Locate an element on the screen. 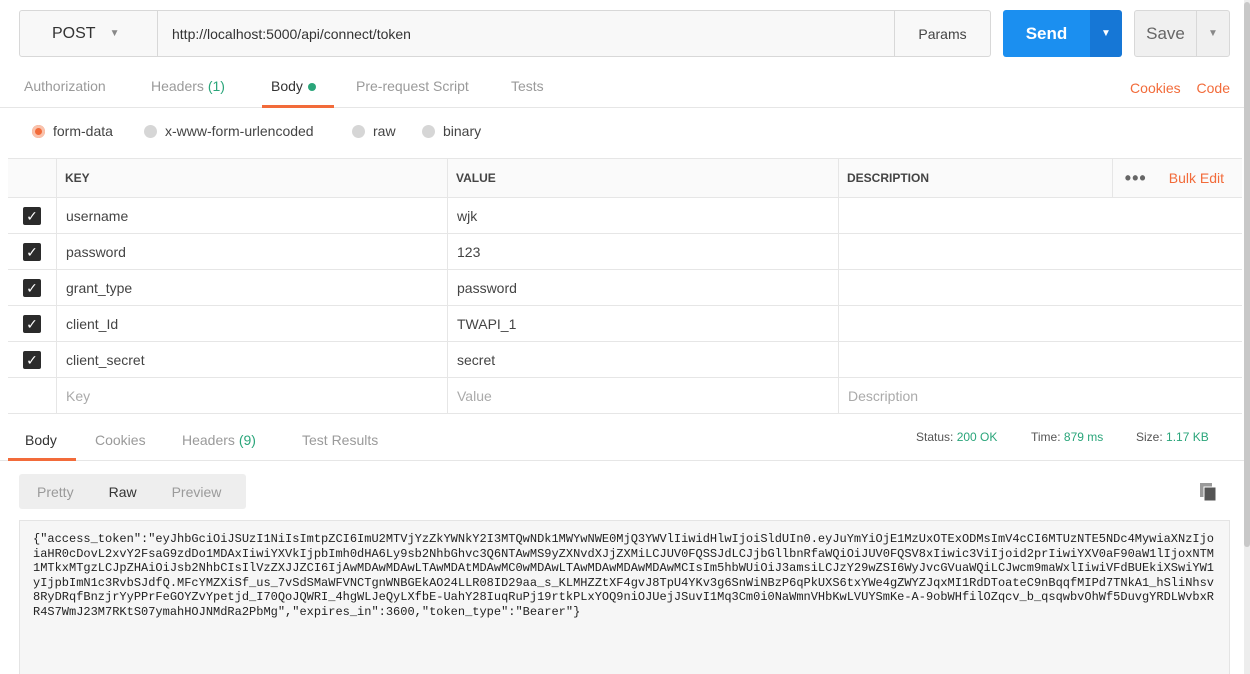 The width and height of the screenshot is (1250, 674). radio-form-data: form-data is located at coordinates (72, 131).